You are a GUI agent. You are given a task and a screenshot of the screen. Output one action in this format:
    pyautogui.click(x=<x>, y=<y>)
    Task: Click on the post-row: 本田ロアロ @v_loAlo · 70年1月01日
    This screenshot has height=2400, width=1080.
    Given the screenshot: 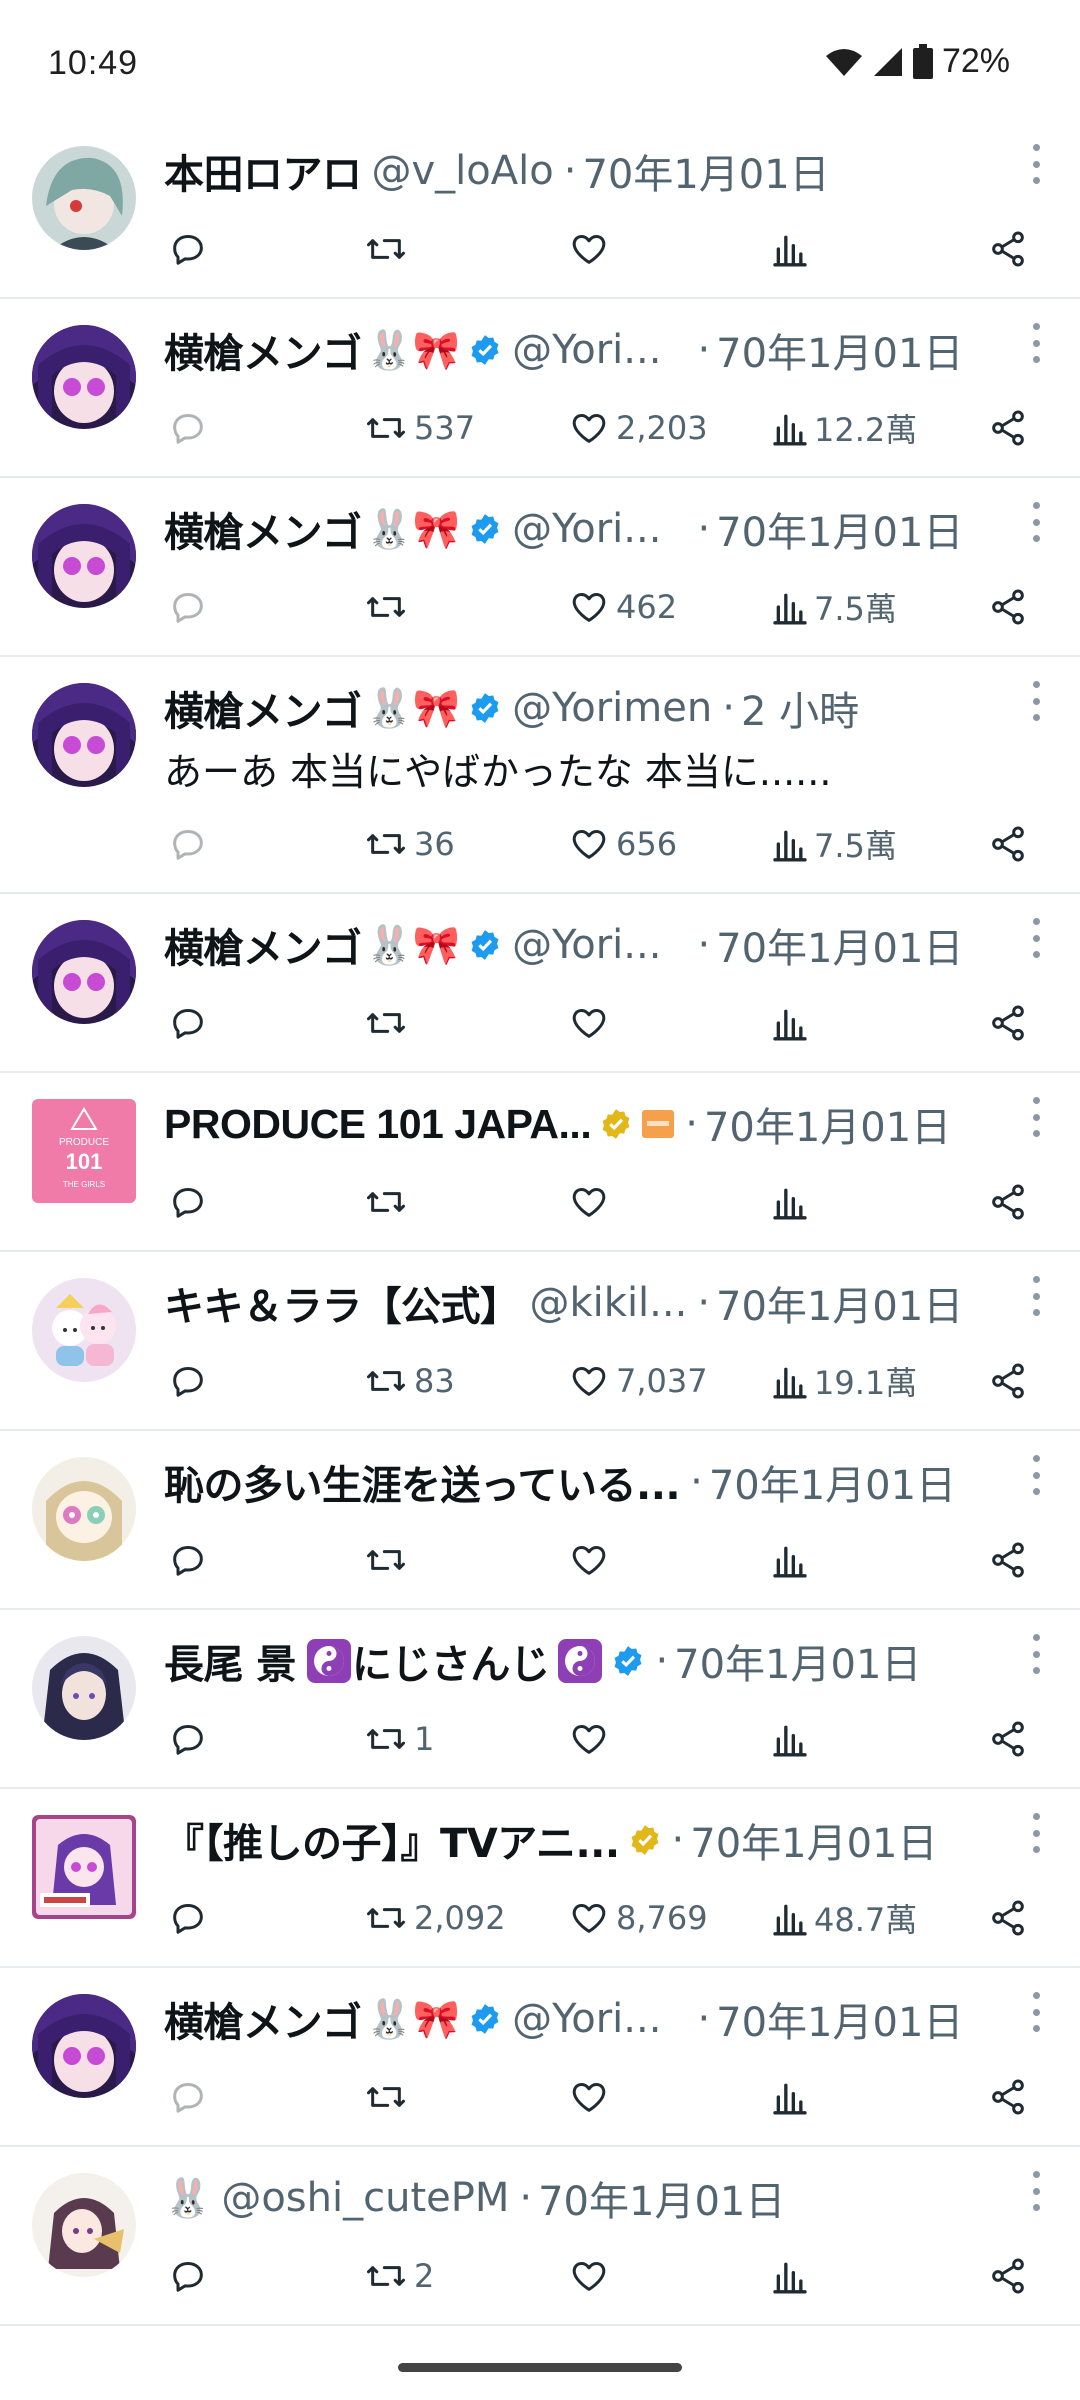 What is the action you would take?
    pyautogui.click(x=540, y=209)
    